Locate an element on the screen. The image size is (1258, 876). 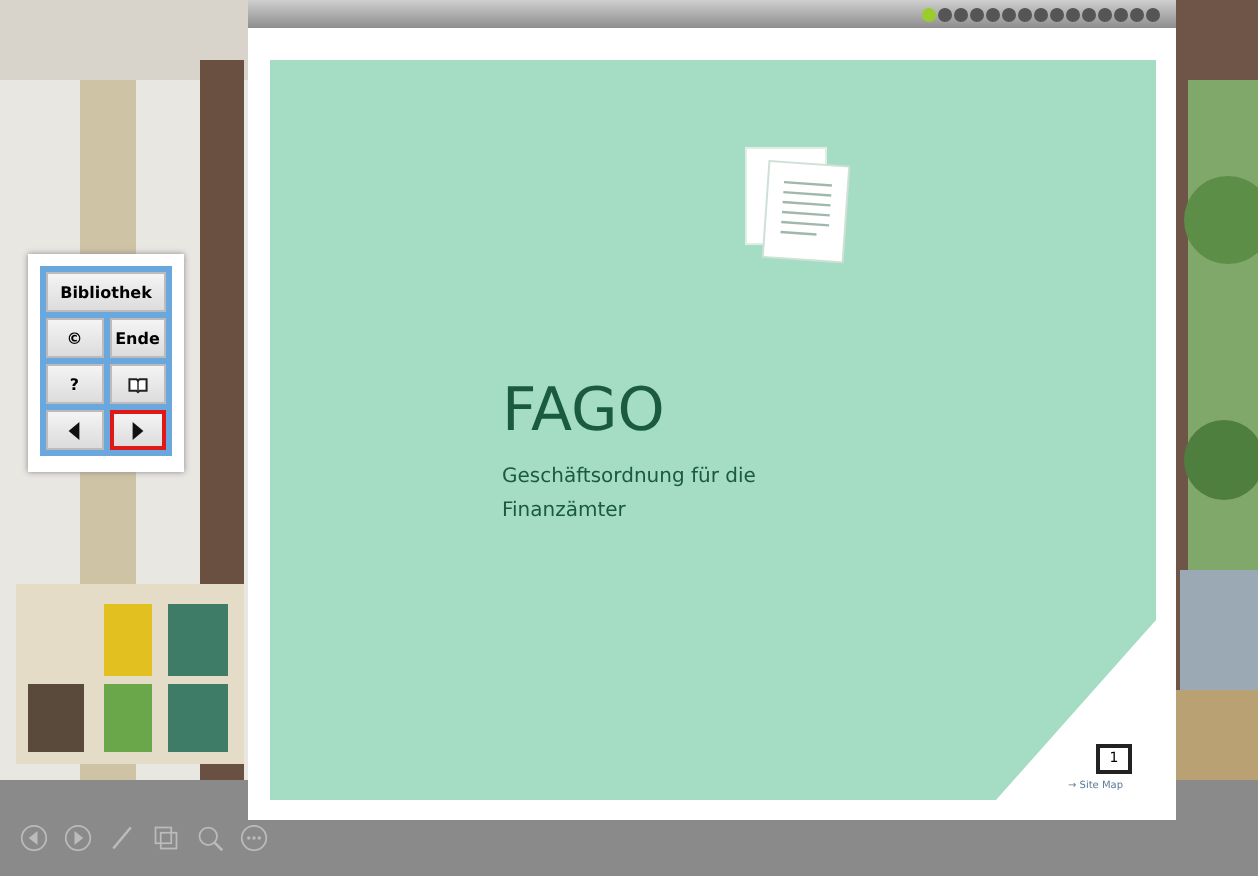
slide-subtitle: Geschäftsordnung für die Finanzämter is located at coordinates (630, 495).